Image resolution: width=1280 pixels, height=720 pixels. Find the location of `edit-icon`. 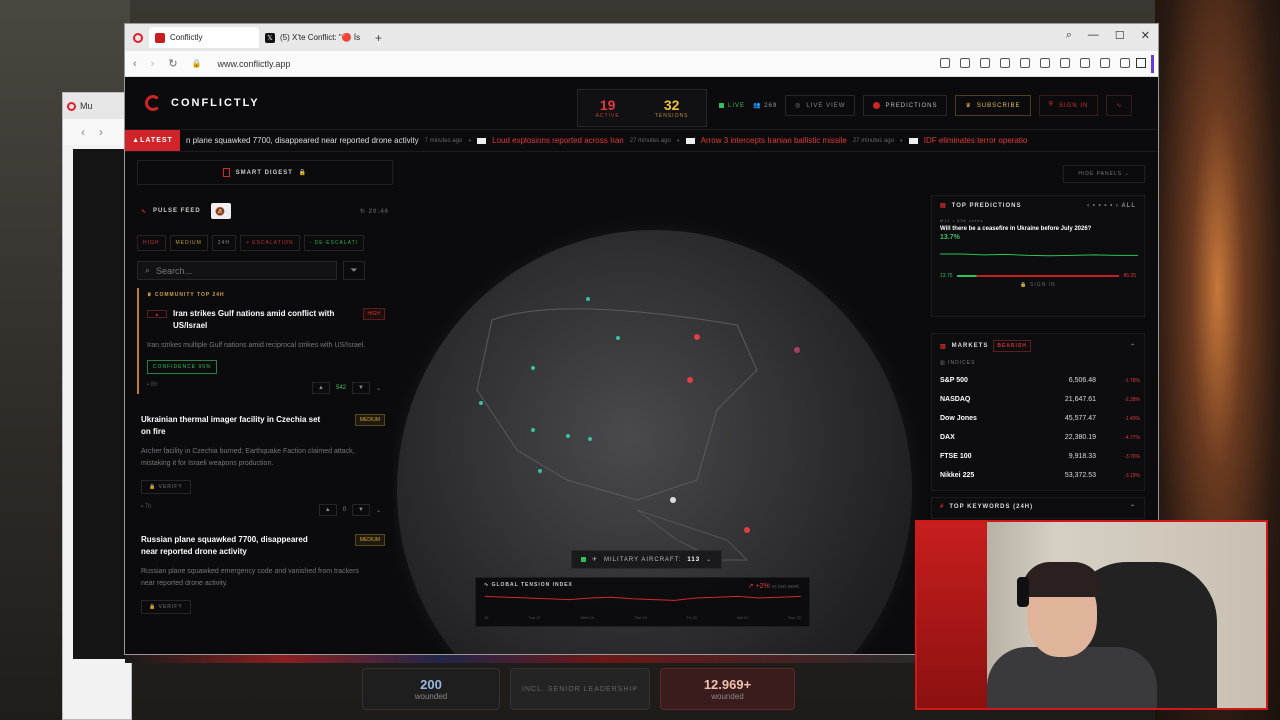

edit-icon is located at coordinates (945, 63).